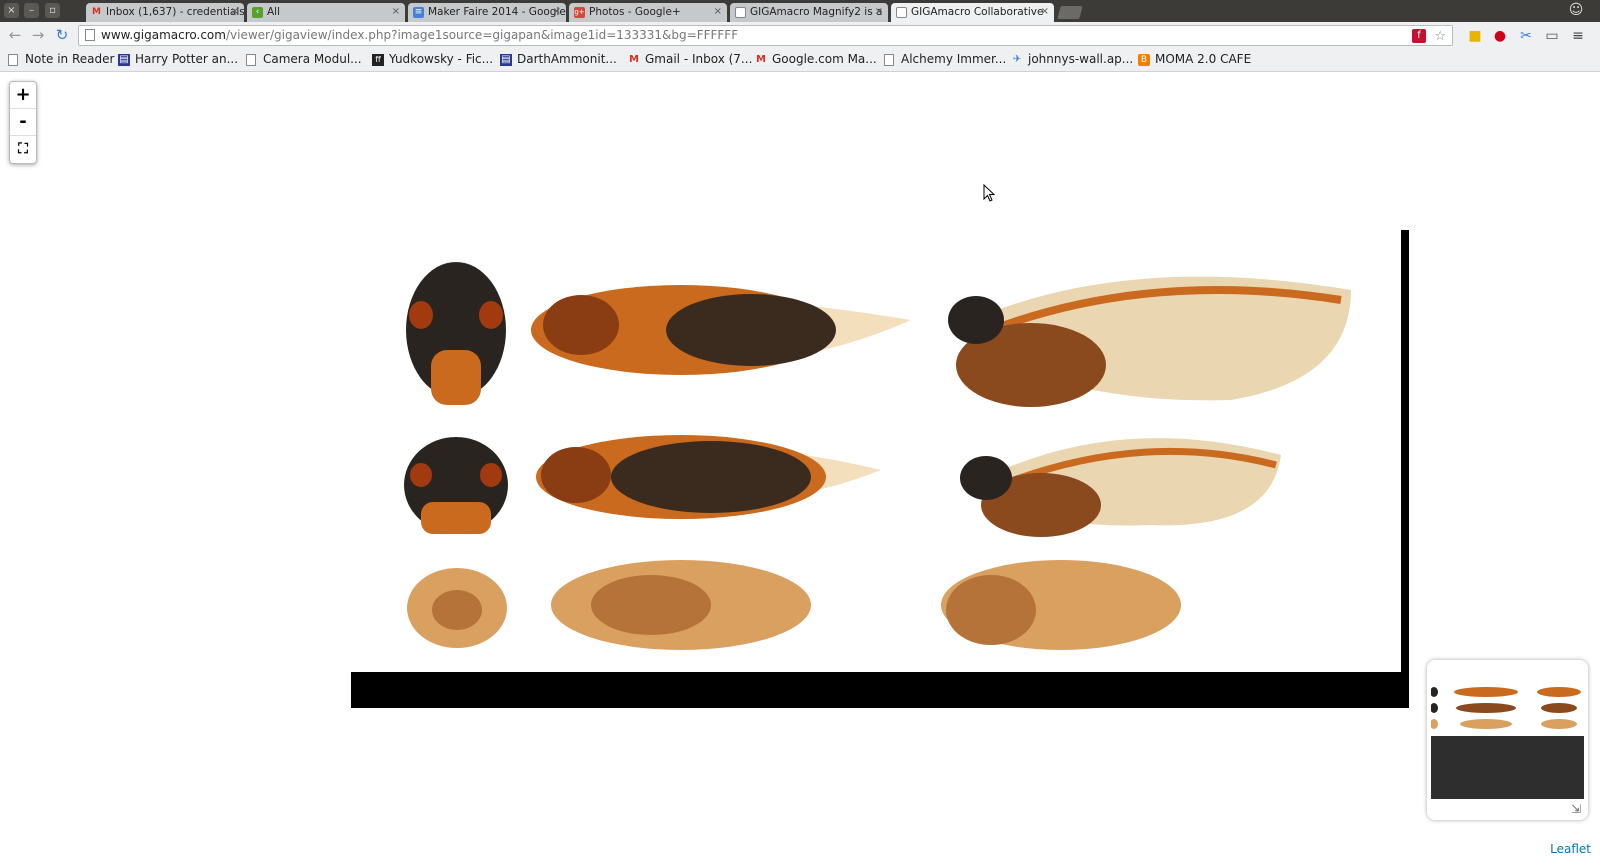 Image resolution: width=1600 pixels, height=860 pixels. I want to click on forward-button: →, so click(38, 35).